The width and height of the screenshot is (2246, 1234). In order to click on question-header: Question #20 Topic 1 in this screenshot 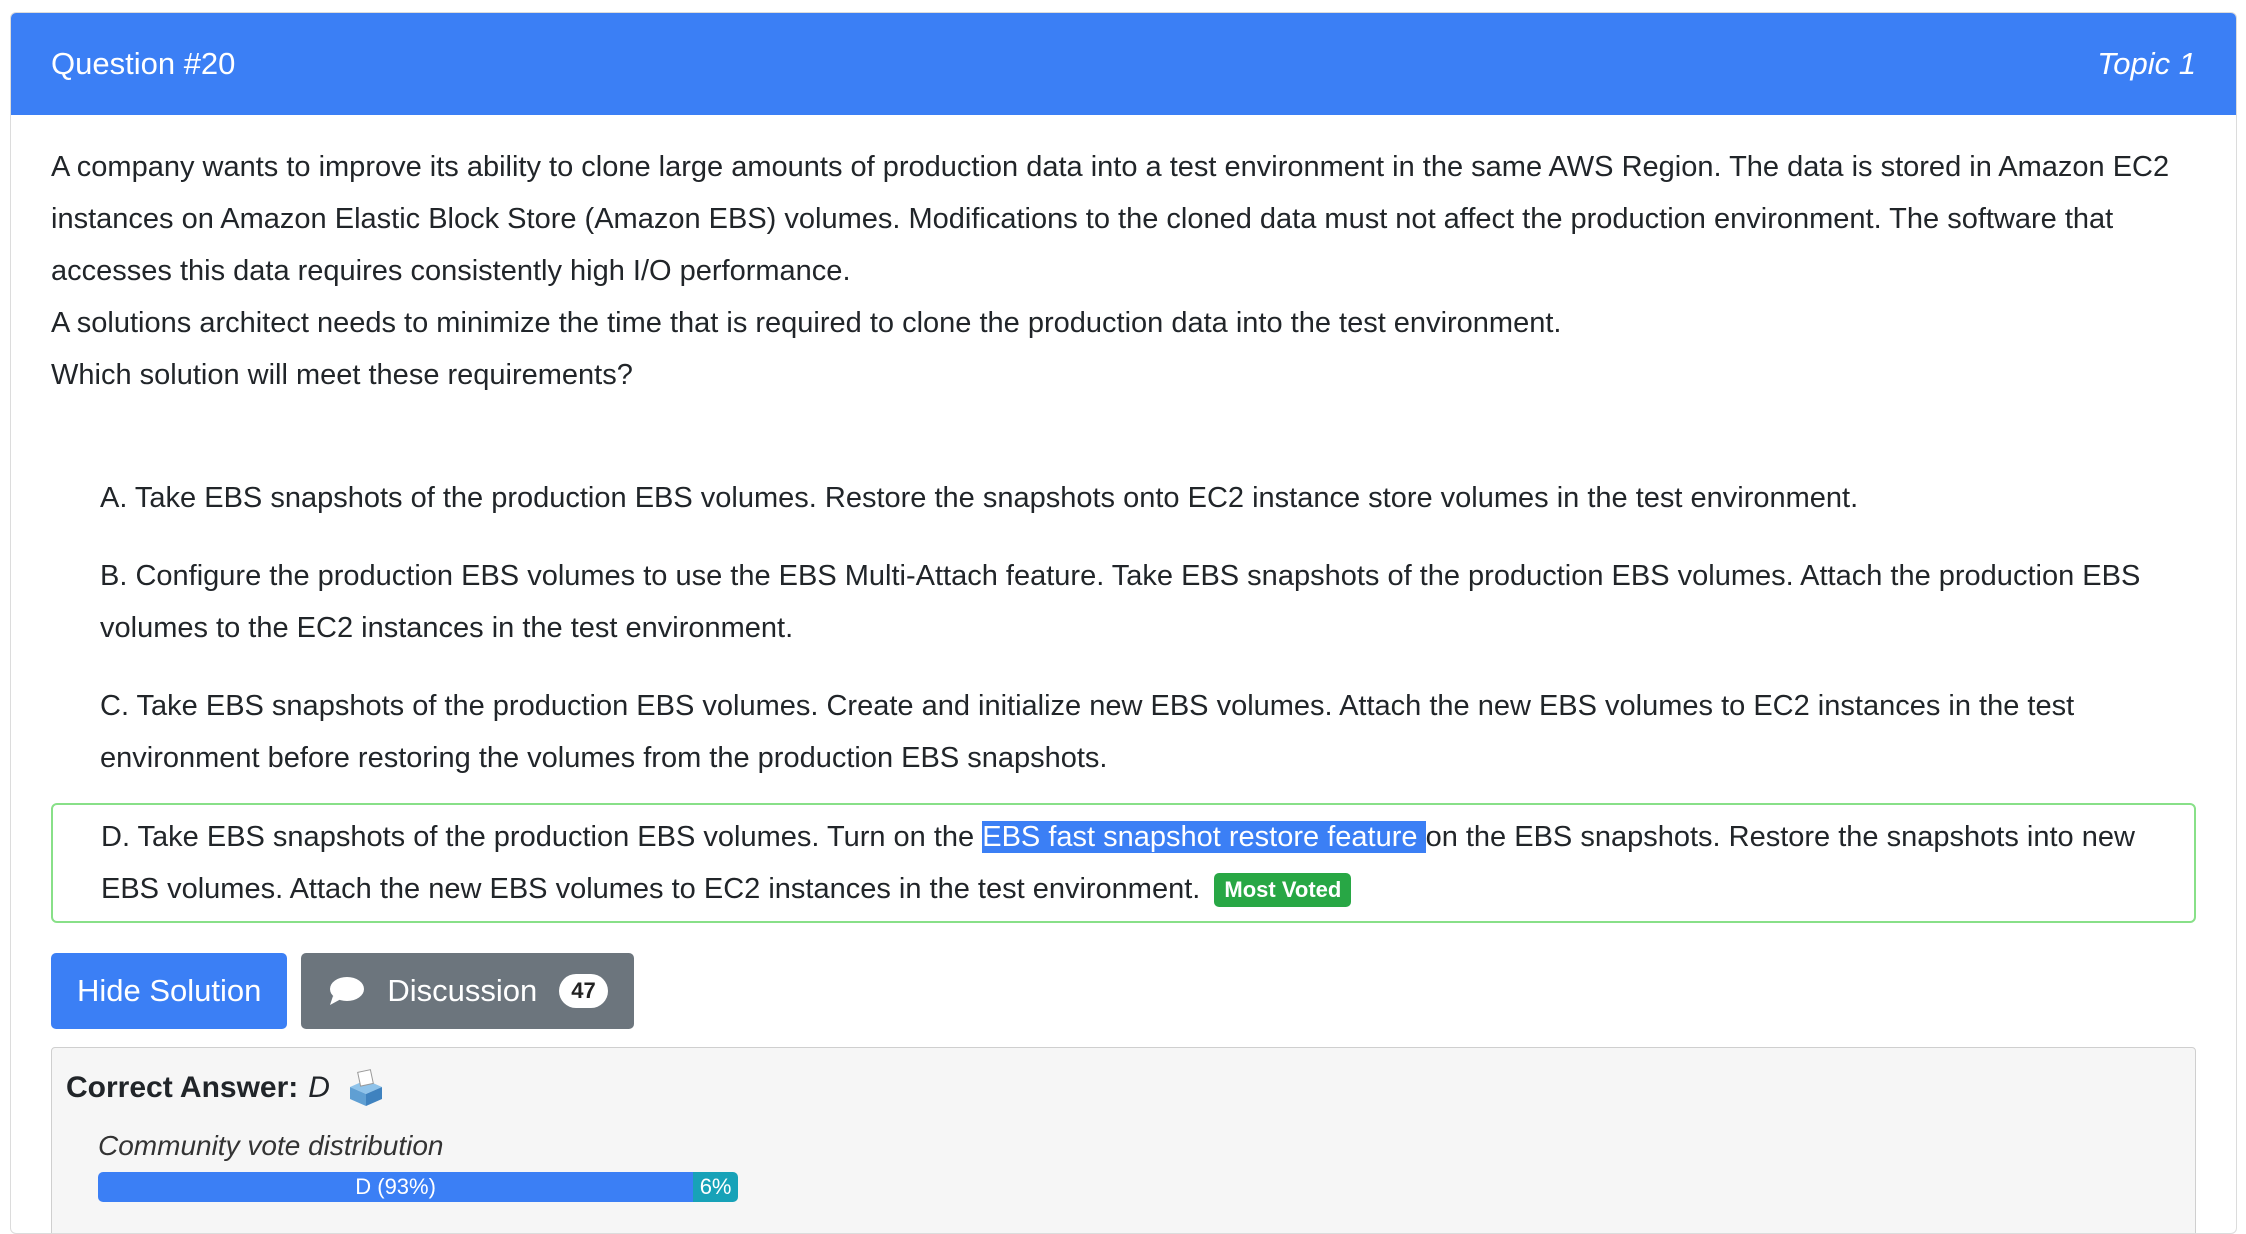, I will do `click(1123, 64)`.